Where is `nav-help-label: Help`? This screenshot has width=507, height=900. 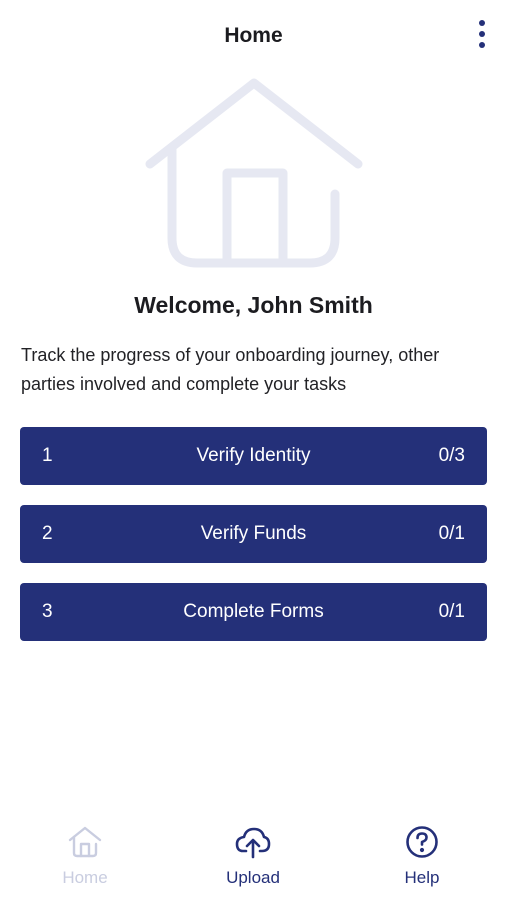
nav-help-label: Help is located at coordinates (422, 877).